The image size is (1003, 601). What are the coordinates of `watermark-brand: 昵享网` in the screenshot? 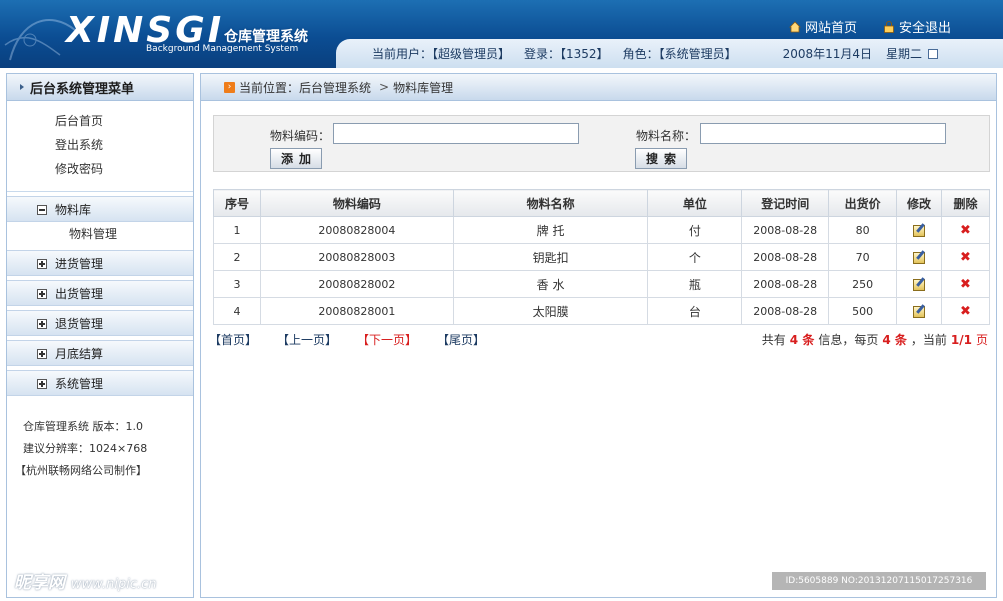 It's located at (39, 583).